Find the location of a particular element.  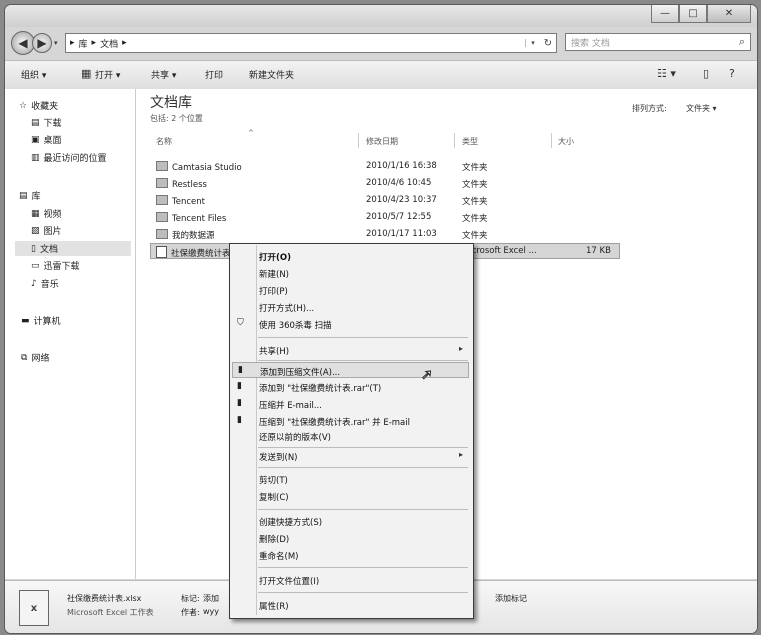

menu-item-add-to-rar: ▮ 添加到 "社保缴费统计表.rar"(T) is located at coordinates (350, 387).